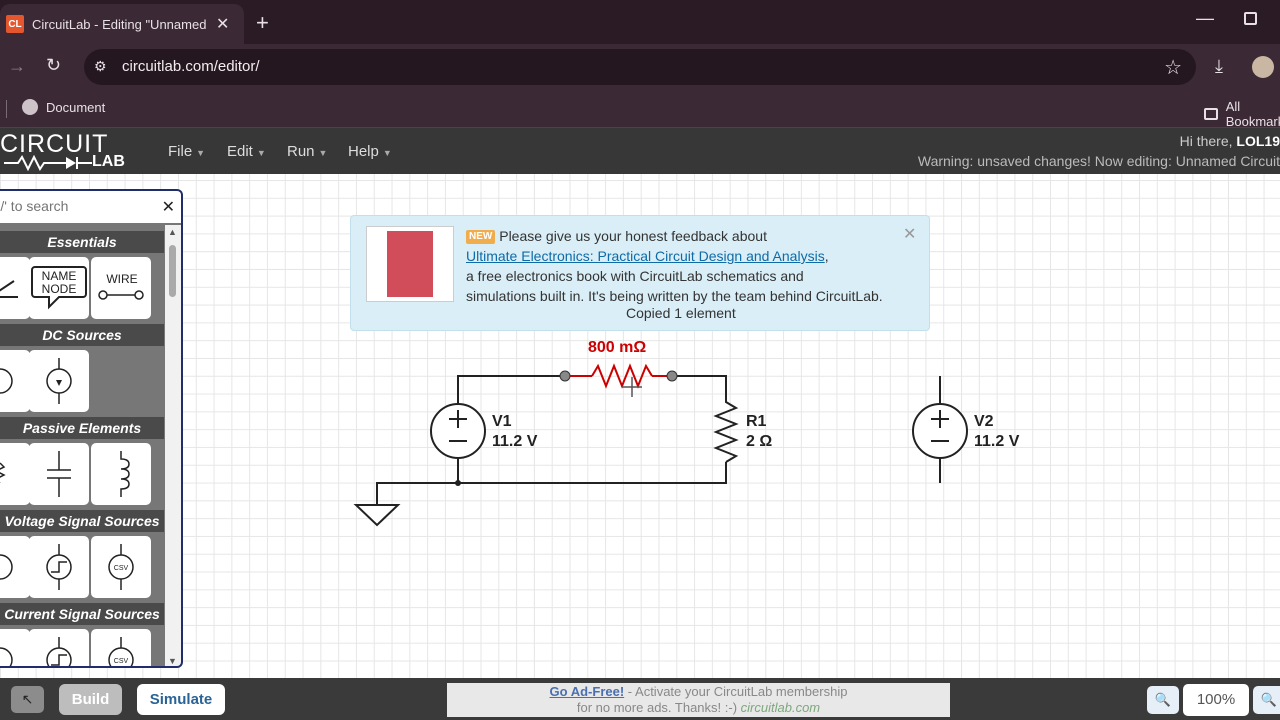 The height and width of the screenshot is (720, 1280). Describe the element at coordinates (59, 651) in the screenshot. I see `current-step-icon` at that location.